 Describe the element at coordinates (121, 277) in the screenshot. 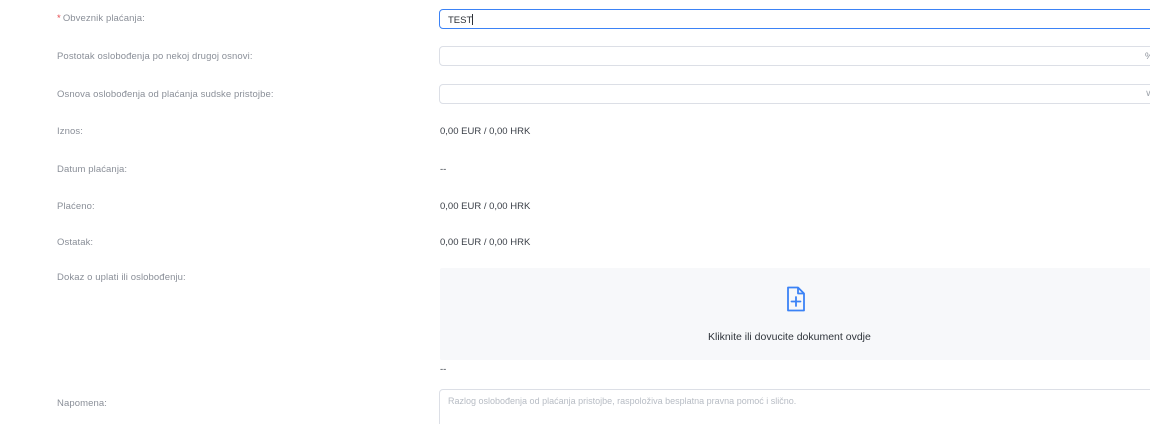

I see `proof-label: Dokaz o uplati ili oslobođenju:` at that location.